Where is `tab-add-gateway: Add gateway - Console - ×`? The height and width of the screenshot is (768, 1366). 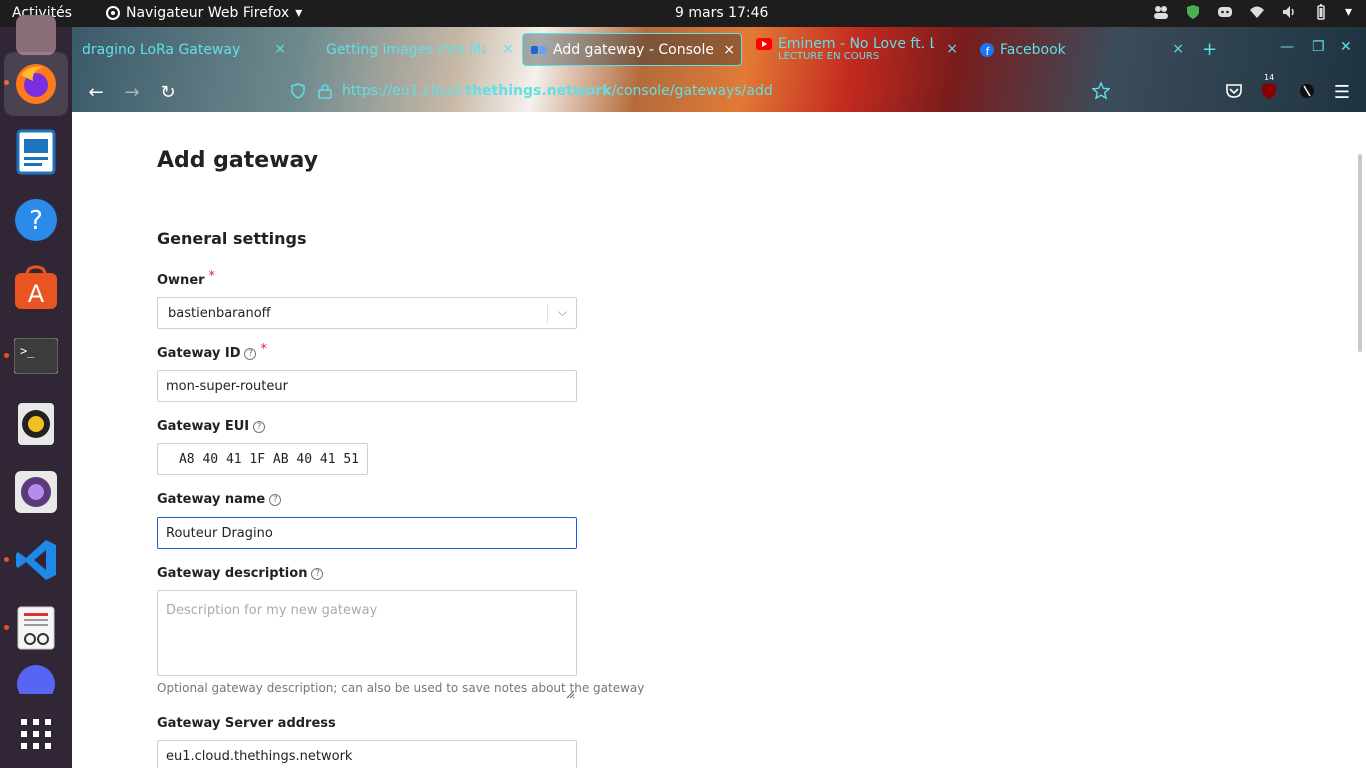 tab-add-gateway: Add gateway - Console - × is located at coordinates (632, 49).